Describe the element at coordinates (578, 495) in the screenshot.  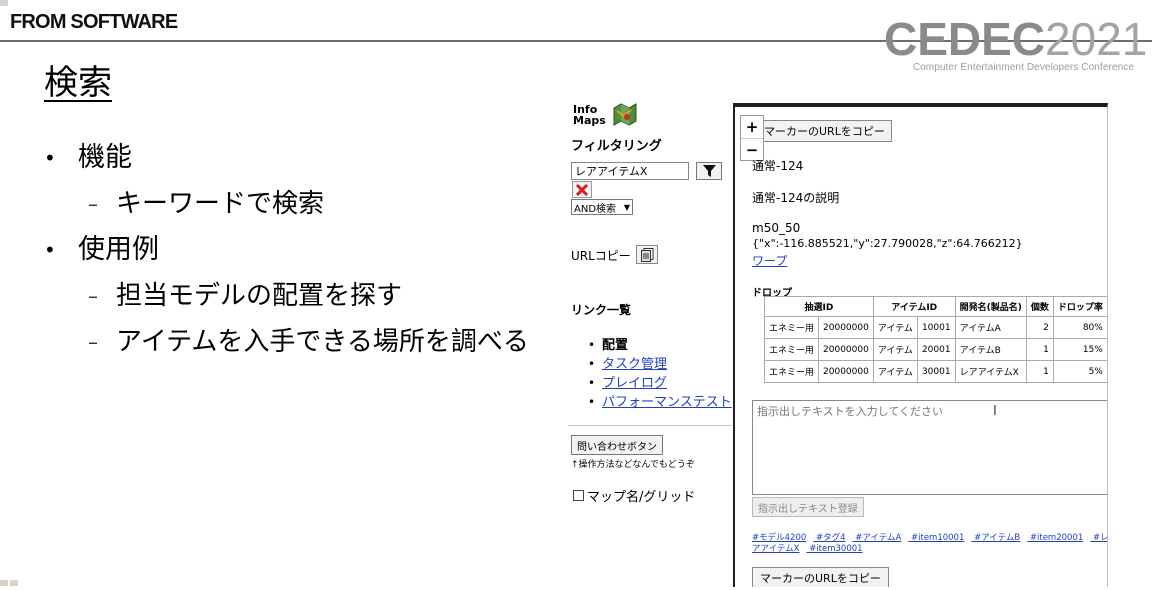
I see `checkbox-box` at that location.